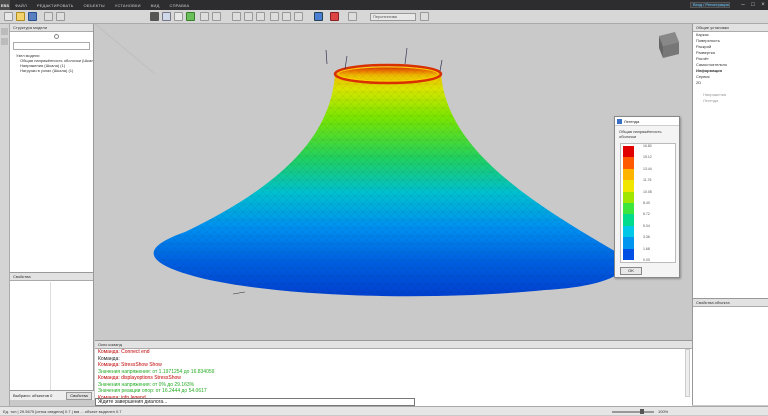 The image size is (768, 416). I want to click on left-tool-strip, so click(5, 219).